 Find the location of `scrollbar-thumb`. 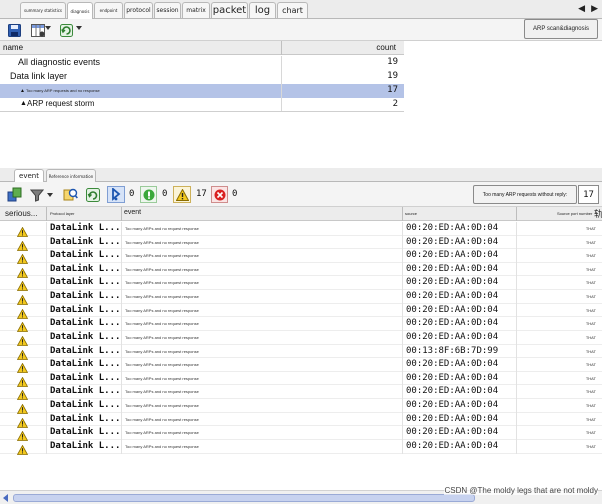

scrollbar-thumb is located at coordinates (244, 498).